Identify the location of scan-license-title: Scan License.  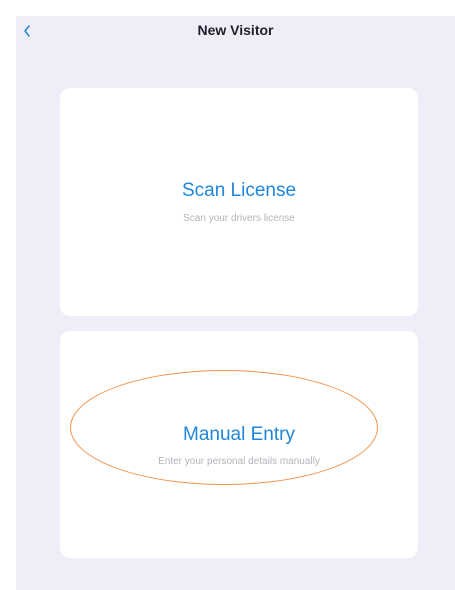
(239, 190).